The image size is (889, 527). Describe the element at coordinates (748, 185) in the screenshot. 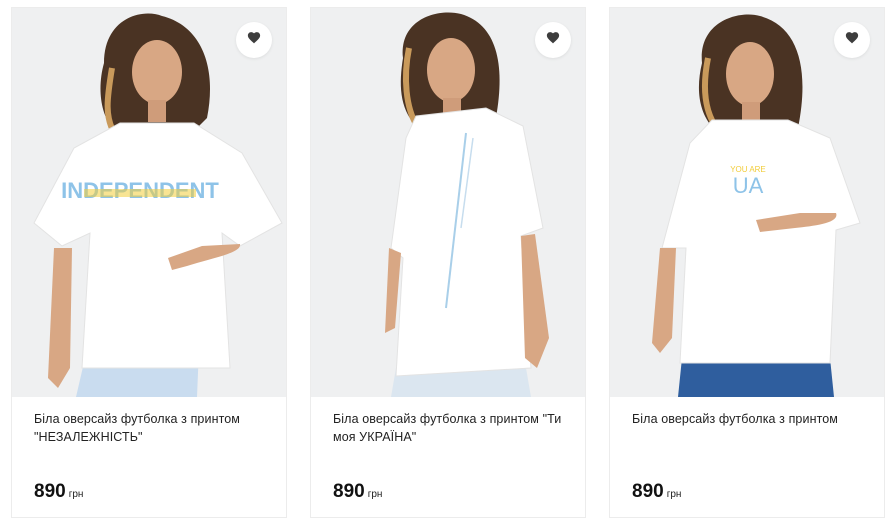

I see `shirt-print-main: UA` at that location.